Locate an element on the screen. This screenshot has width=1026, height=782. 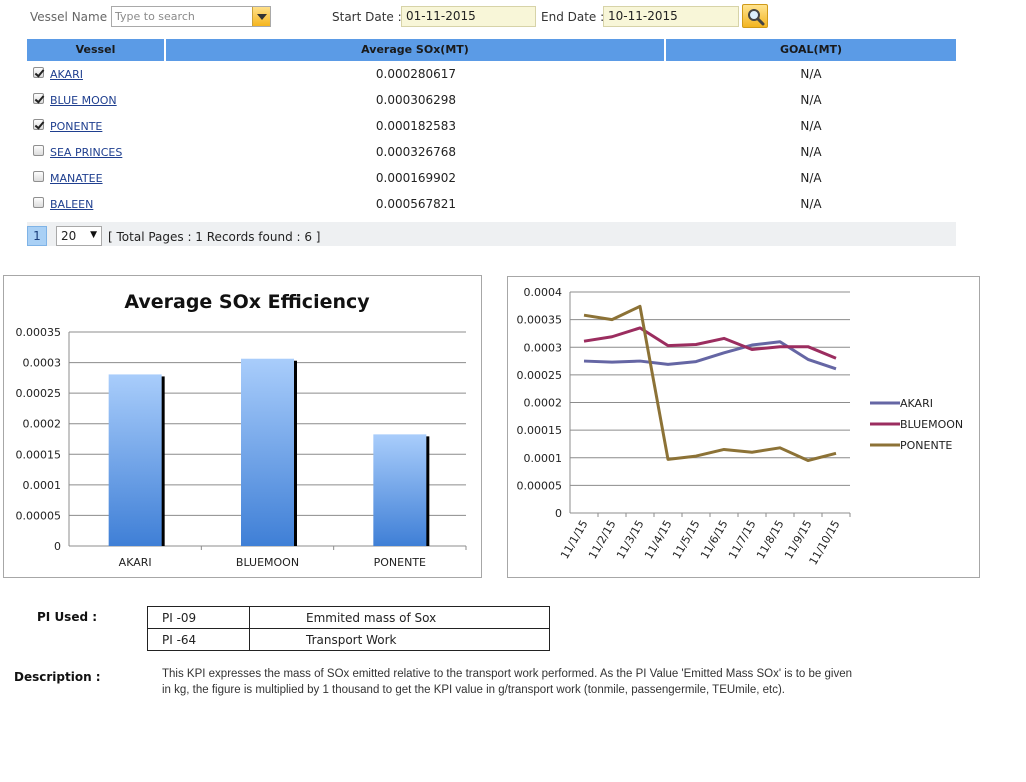
vessel-search-combobox: Type to search is located at coordinates (191, 16).